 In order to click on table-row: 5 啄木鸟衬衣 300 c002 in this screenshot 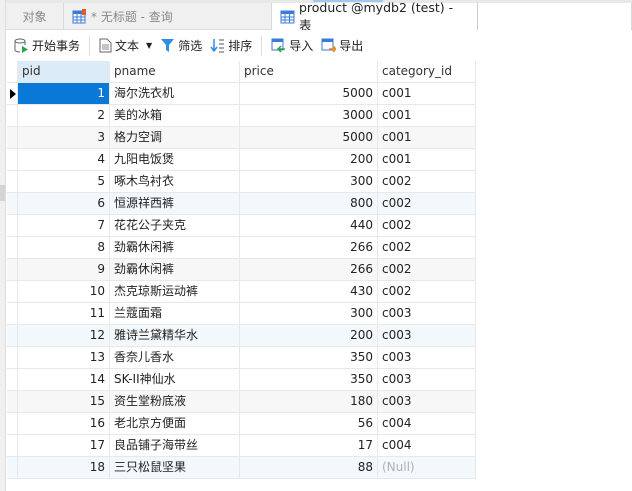, I will do `click(241, 182)`.